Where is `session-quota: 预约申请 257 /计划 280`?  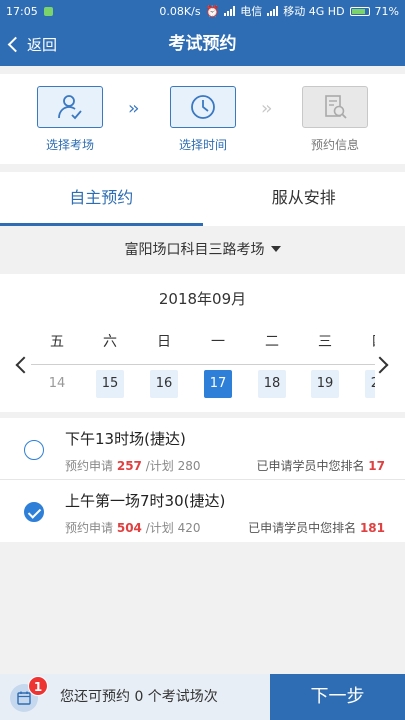
session-quota: 预约申请 257 /计划 280 is located at coordinates (133, 466).